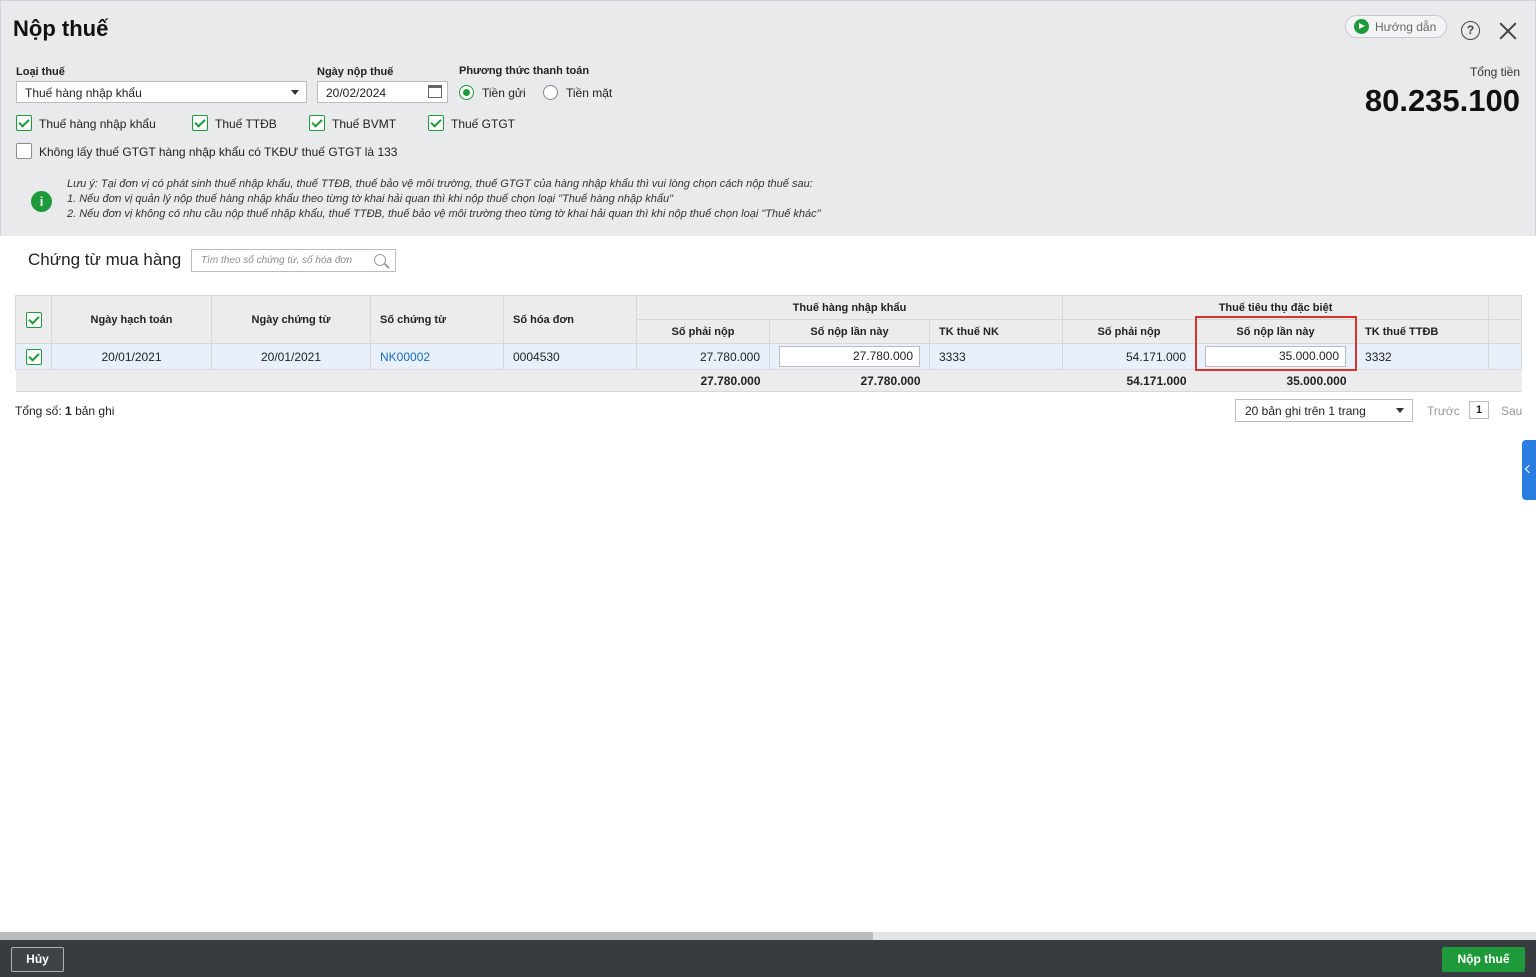 This screenshot has width=1536, height=977. Describe the element at coordinates (703, 380) in the screenshot. I see `sum-import-payable: 27.780.000` at that location.